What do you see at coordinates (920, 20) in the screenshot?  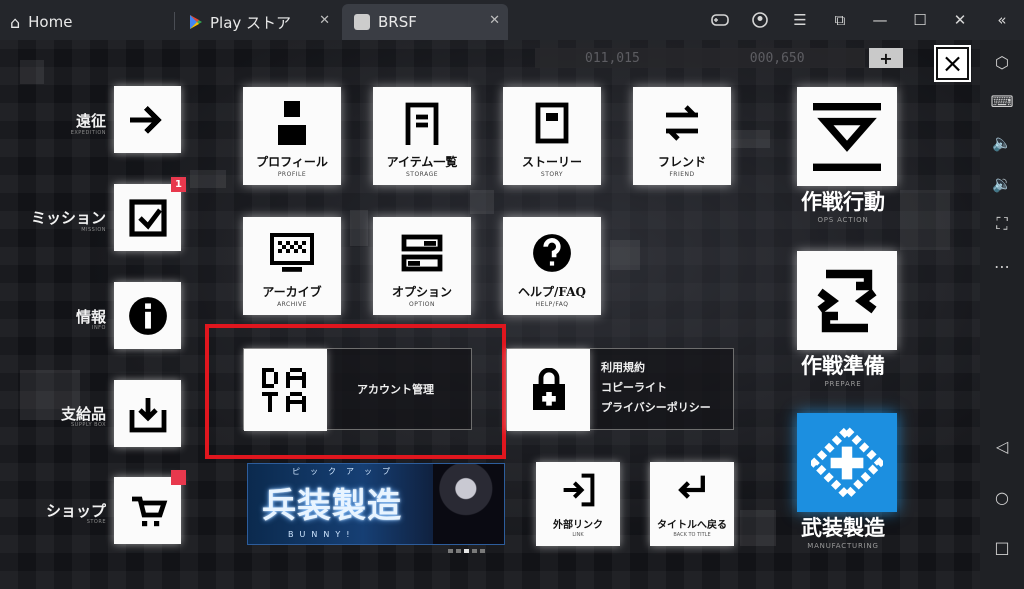 I see `maximize-icon: ☐` at bounding box center [920, 20].